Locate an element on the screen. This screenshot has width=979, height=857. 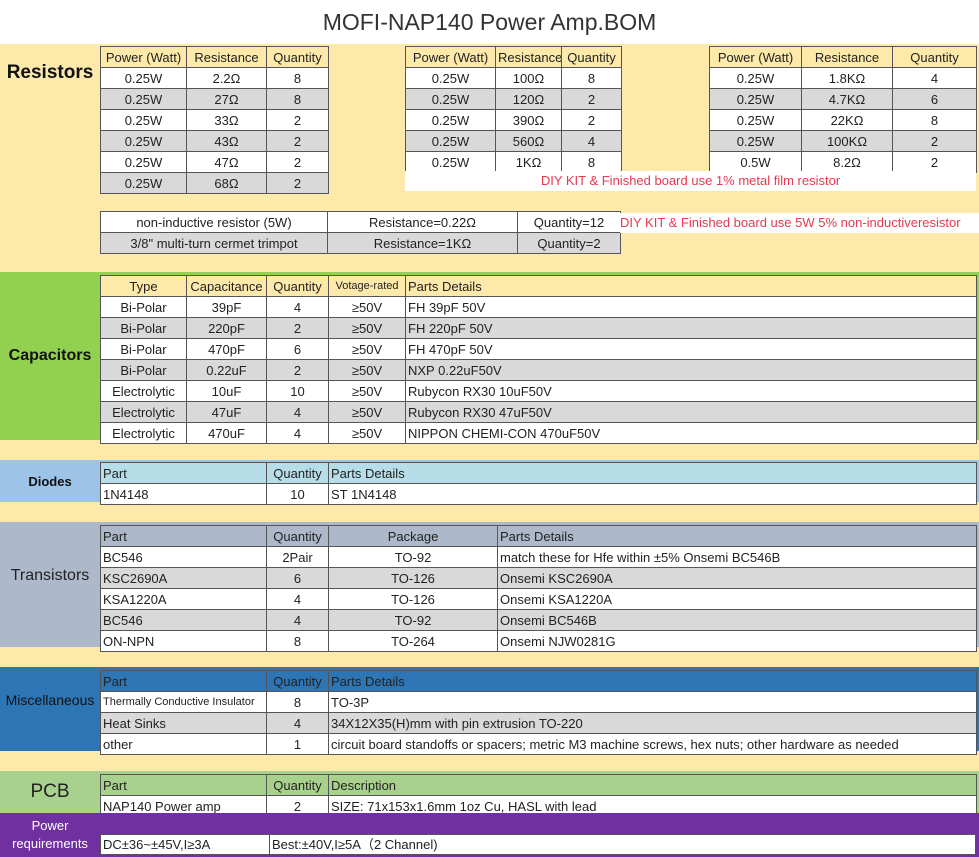
table-header-row: Part Quantity Package Parts Details is located at coordinates (538, 536).